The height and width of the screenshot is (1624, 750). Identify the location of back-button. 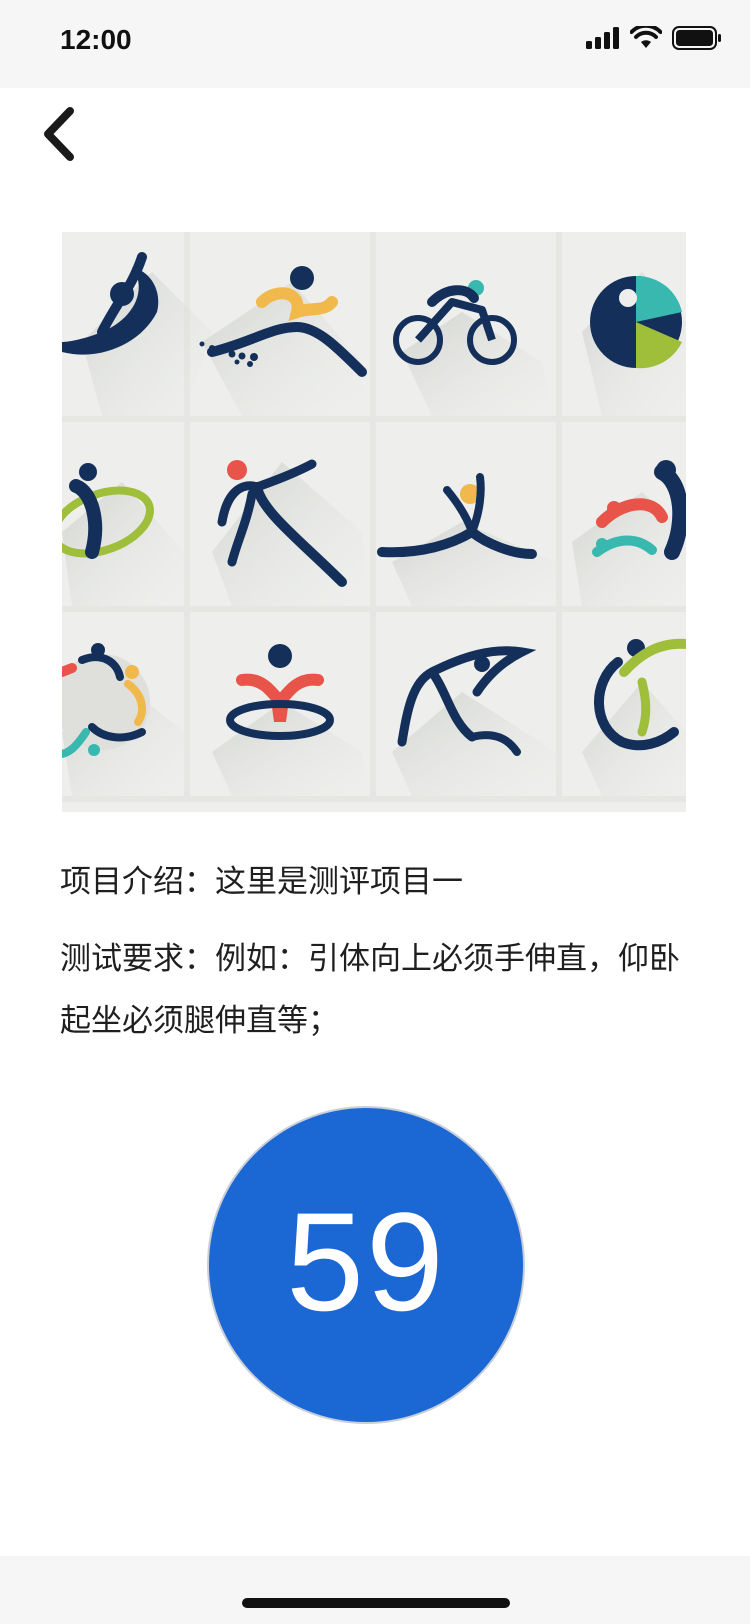
(58, 134).